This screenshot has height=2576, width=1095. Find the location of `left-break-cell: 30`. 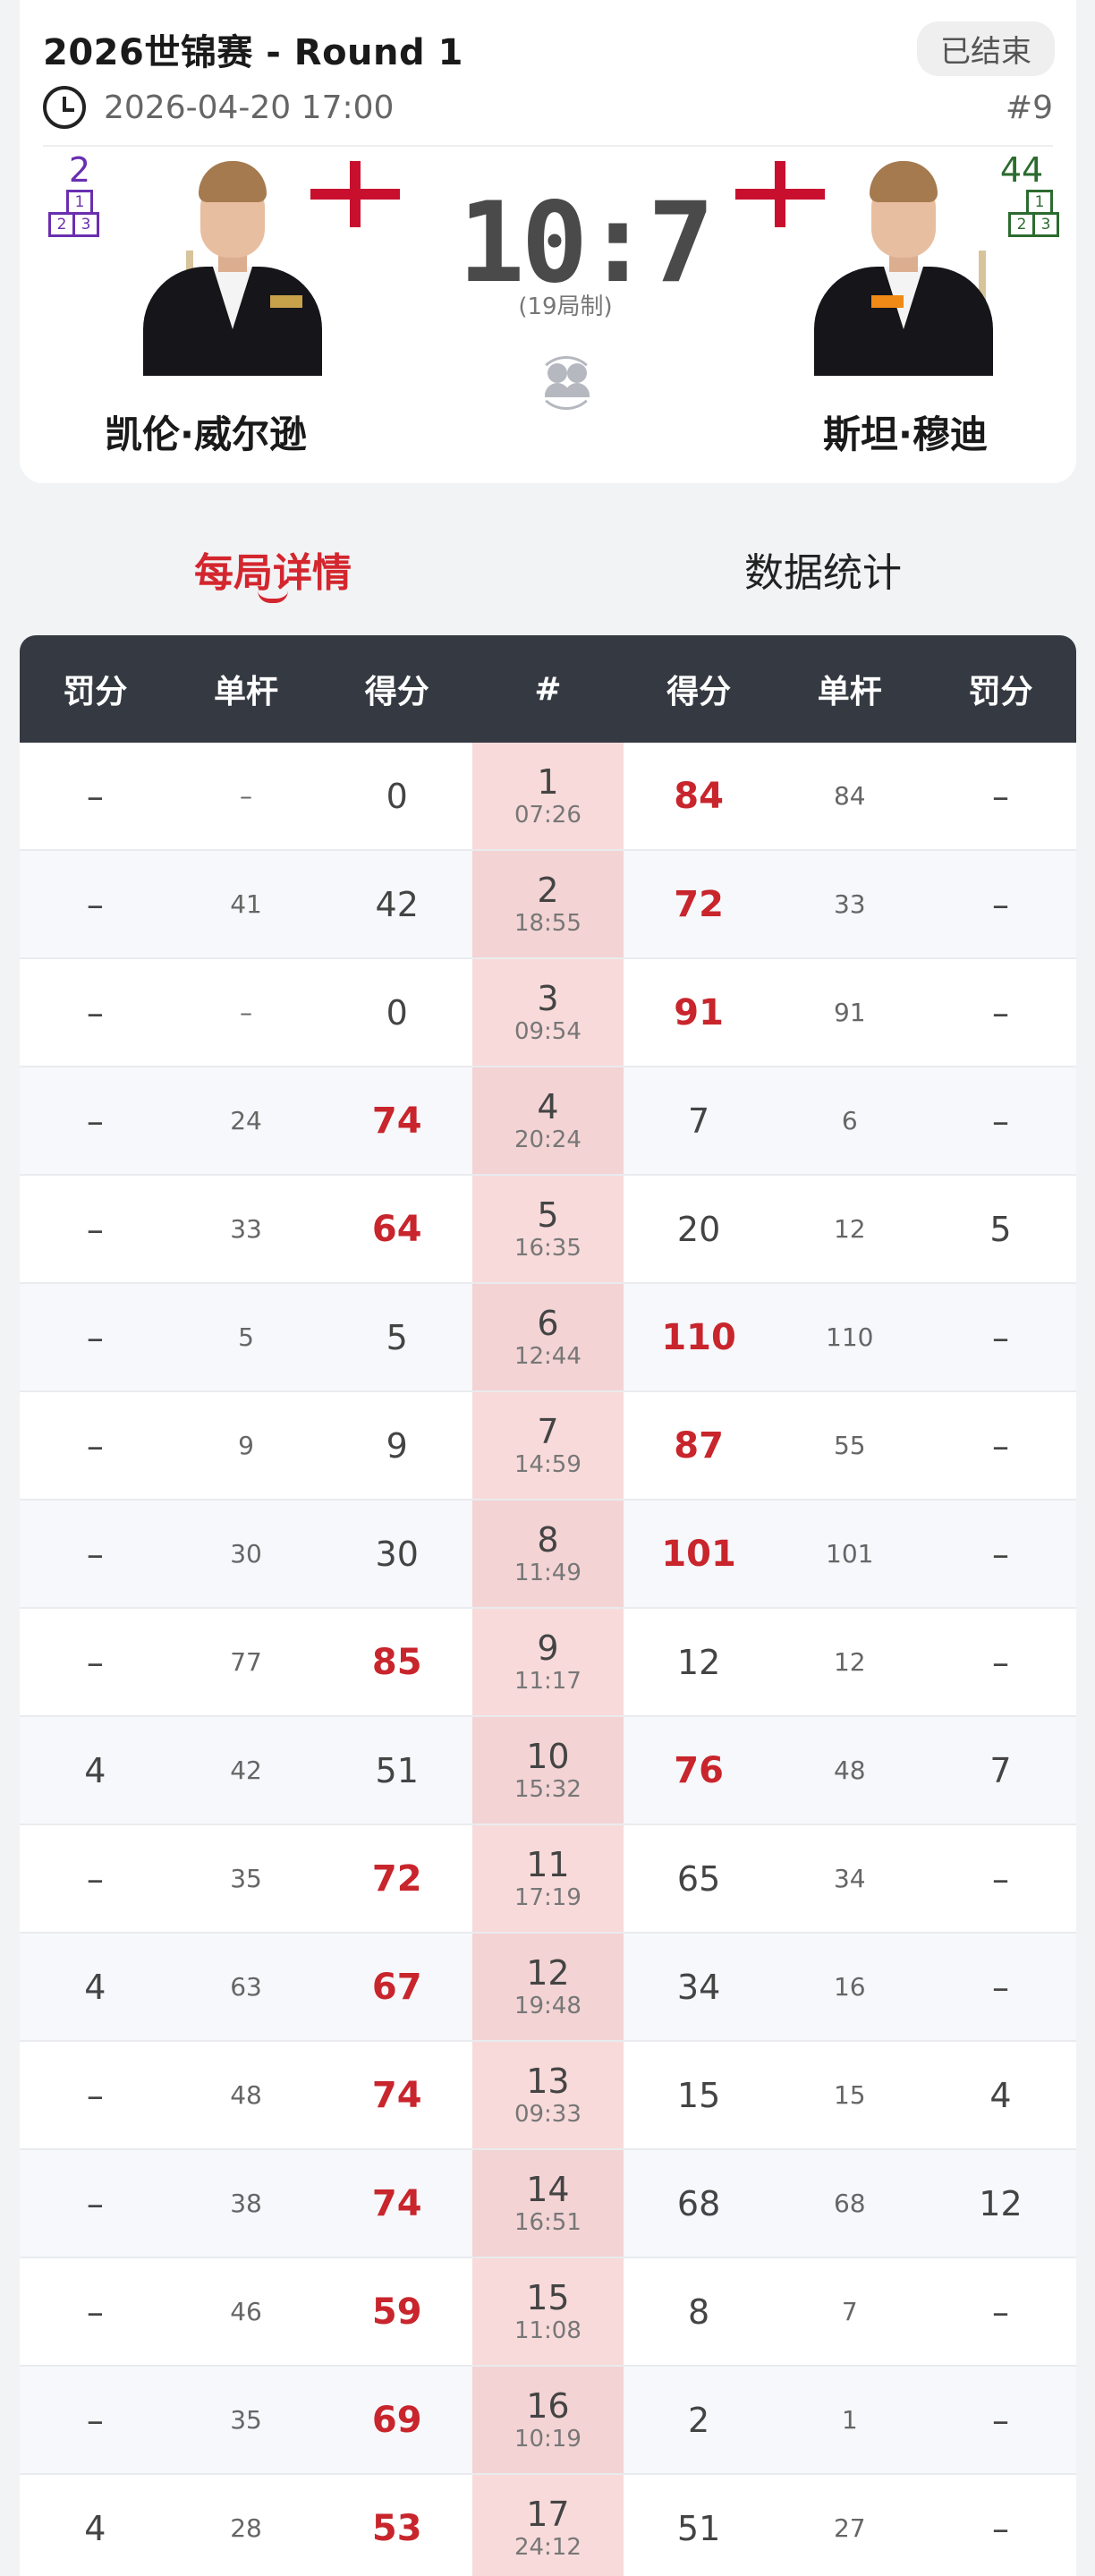

left-break-cell: 30 is located at coordinates (246, 1554).